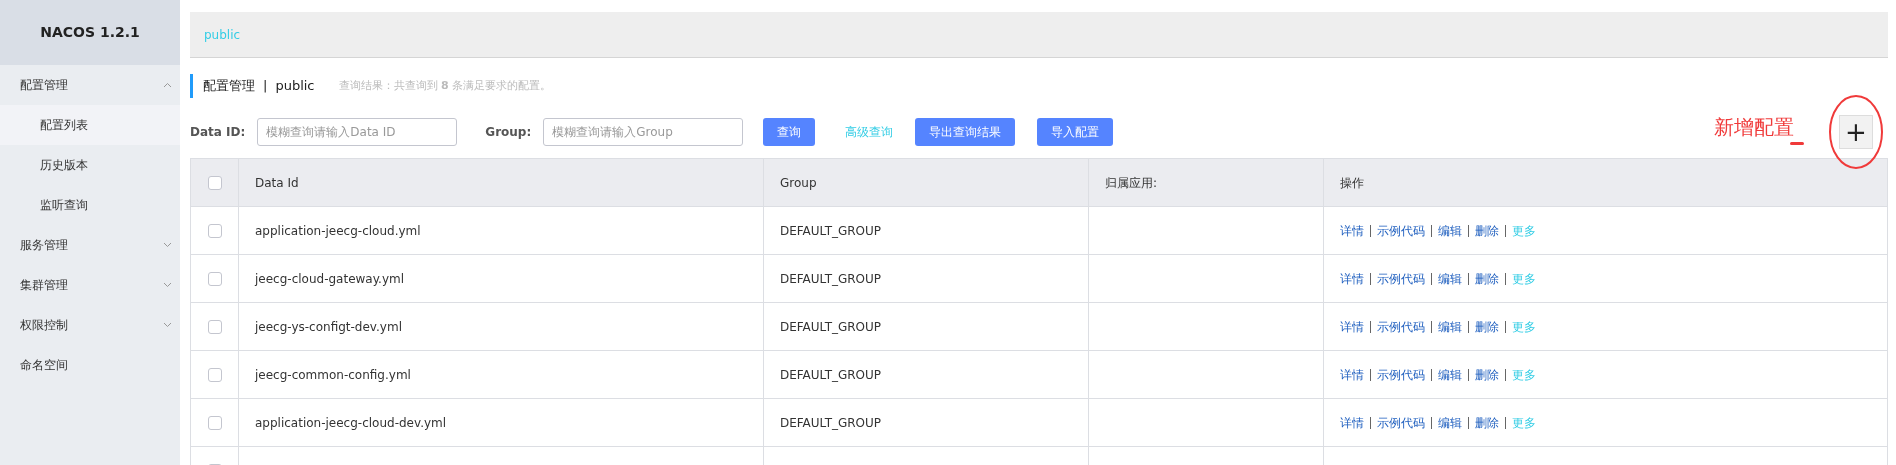  What do you see at coordinates (338, 231) in the screenshot?
I see `table-cell-text: application-jeecg-cloud.yml` at bounding box center [338, 231].